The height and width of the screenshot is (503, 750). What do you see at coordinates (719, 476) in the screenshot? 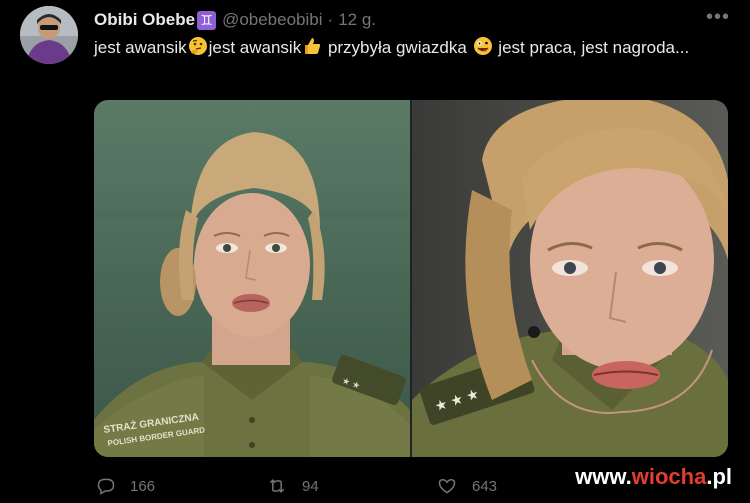
I see `watermark-suffix: .pl` at bounding box center [719, 476].